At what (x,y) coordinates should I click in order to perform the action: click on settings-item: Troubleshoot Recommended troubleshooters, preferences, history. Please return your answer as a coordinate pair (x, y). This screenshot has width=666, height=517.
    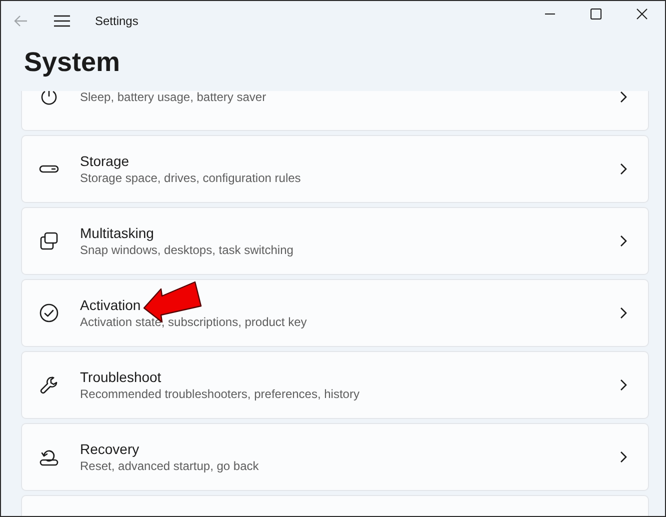
    Looking at the image, I should click on (335, 385).